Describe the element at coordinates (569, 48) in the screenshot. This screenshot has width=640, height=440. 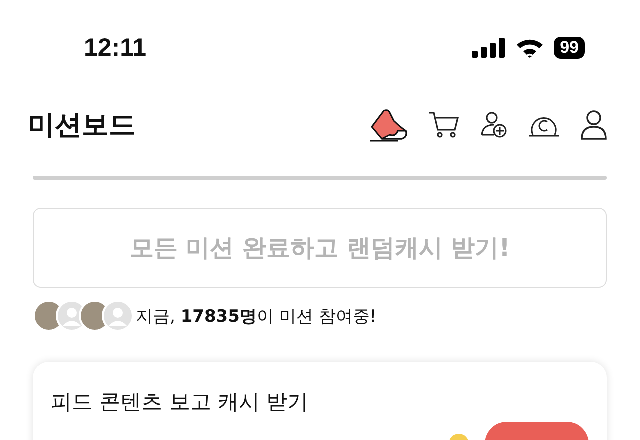
I see `battery-indicator: 99` at that location.